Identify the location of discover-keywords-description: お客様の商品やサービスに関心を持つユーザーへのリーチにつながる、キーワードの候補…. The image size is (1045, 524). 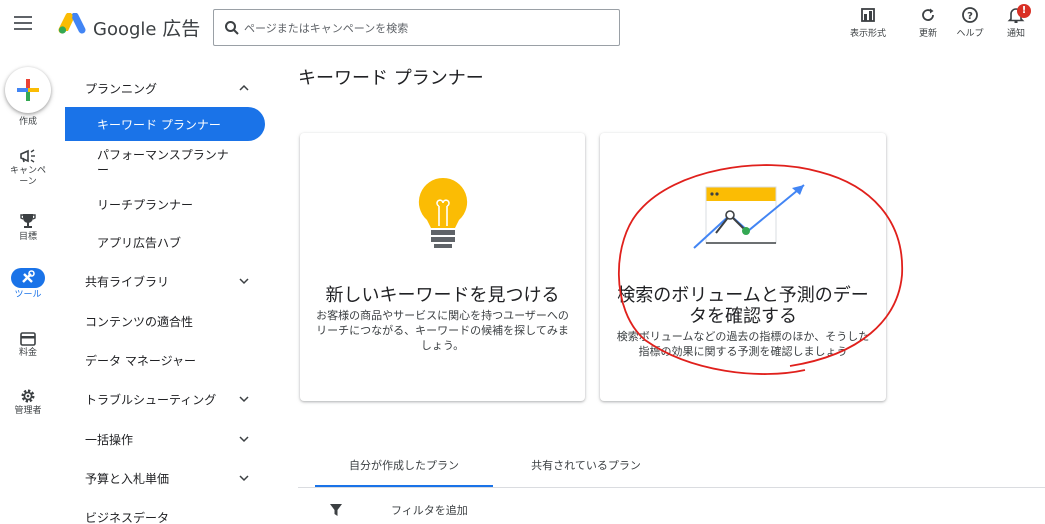
(442, 330).